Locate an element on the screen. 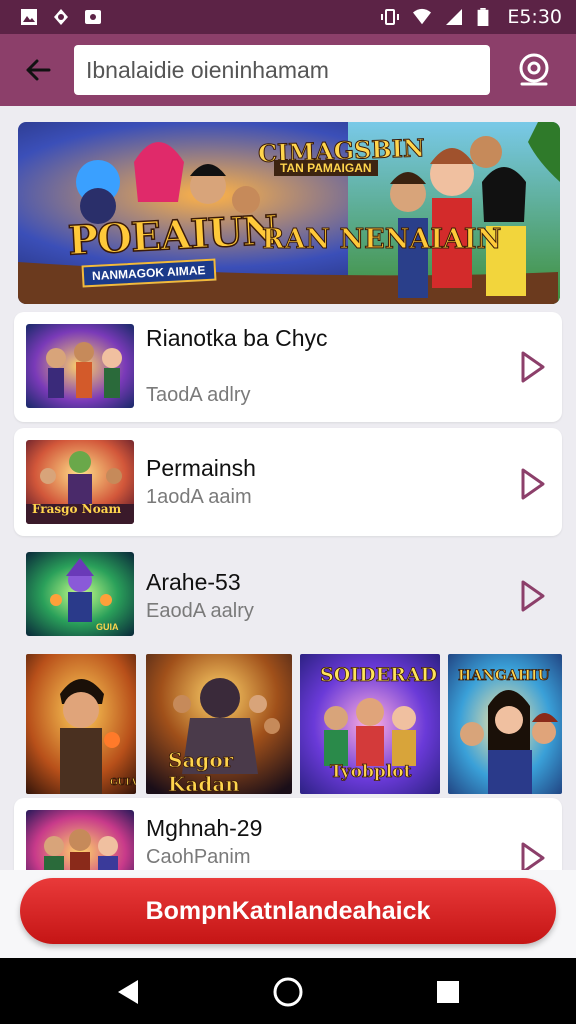  back-triangle-icon is located at coordinates (128, 992).